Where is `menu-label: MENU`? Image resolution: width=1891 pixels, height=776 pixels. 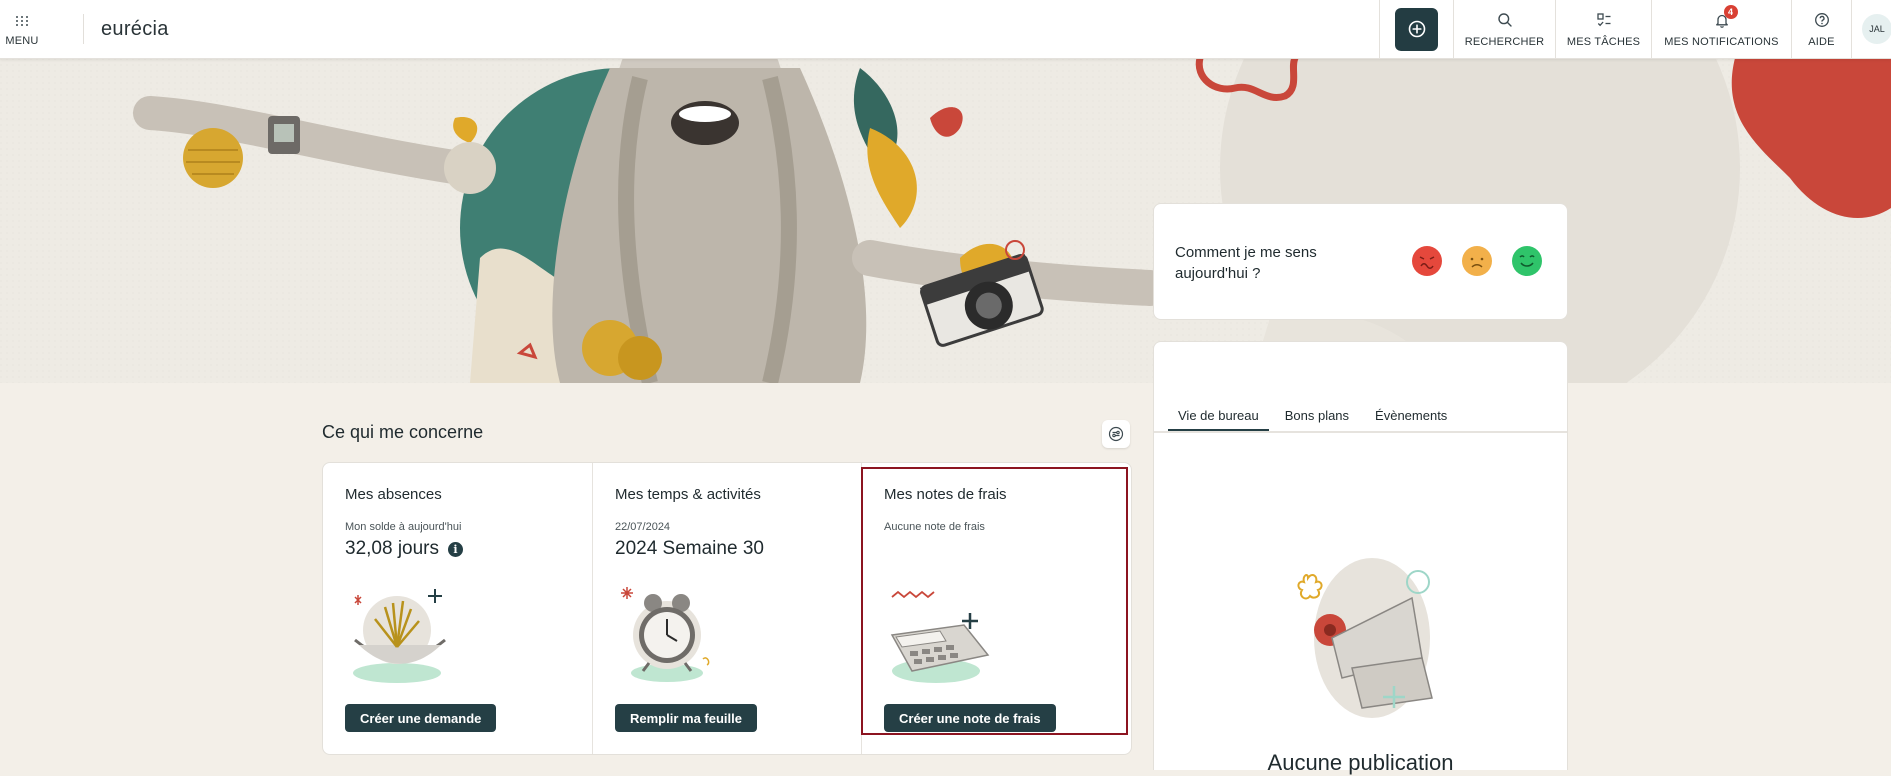
menu-label: MENU is located at coordinates (22, 41).